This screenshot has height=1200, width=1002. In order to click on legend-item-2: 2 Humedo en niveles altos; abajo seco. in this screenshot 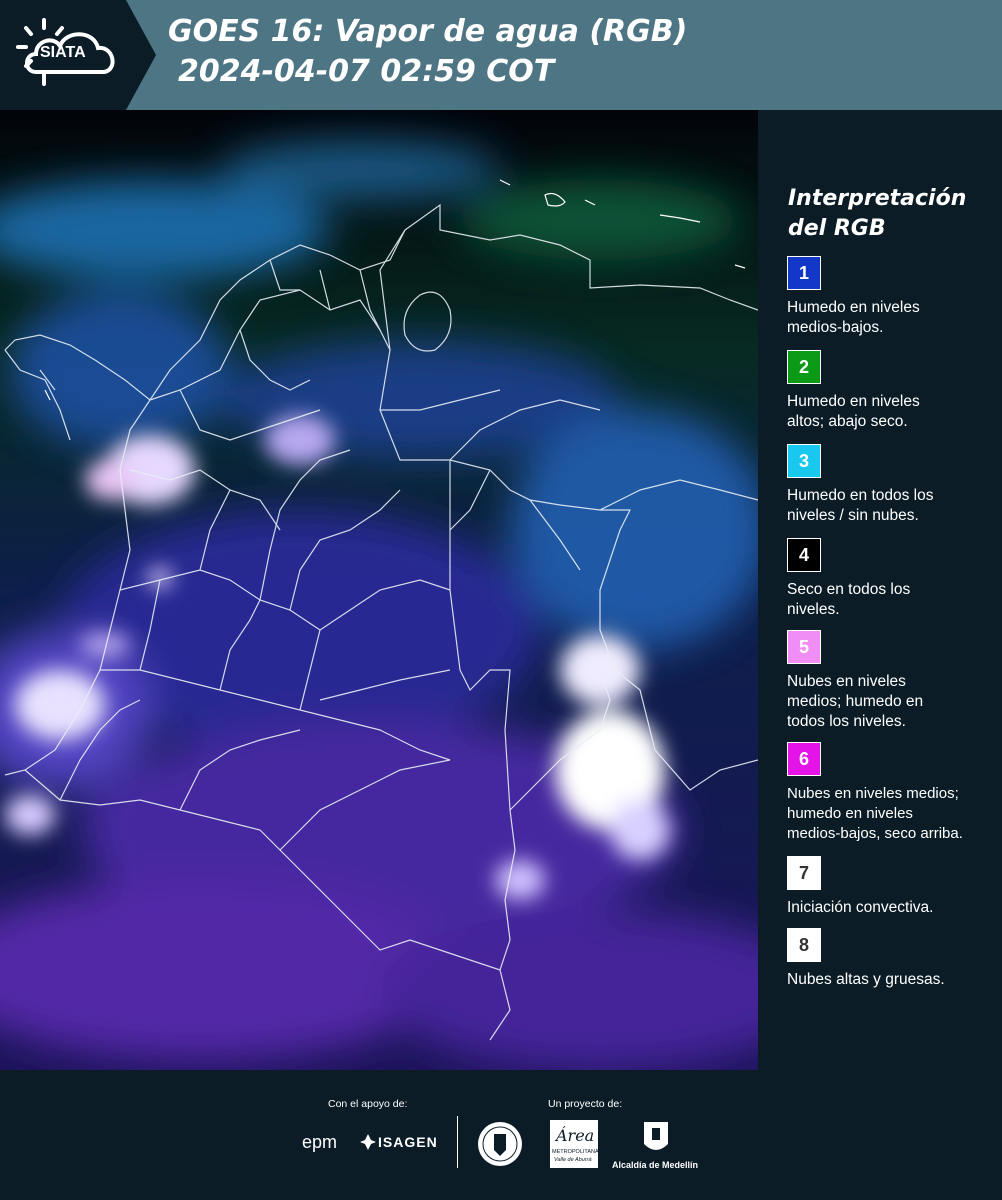, I will do `click(892, 391)`.